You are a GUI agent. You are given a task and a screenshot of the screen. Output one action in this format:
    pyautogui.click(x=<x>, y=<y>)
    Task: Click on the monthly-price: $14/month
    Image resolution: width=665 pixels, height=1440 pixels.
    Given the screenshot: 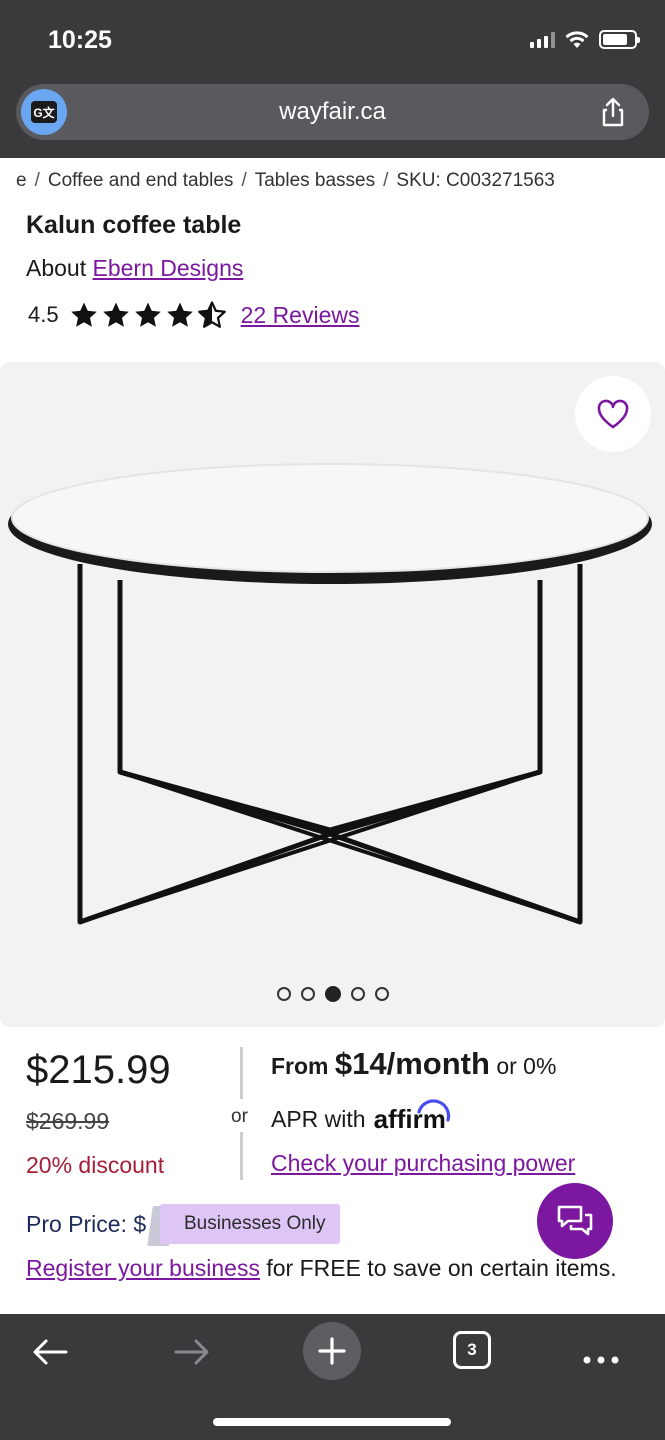 What is the action you would take?
    pyautogui.click(x=412, y=1063)
    